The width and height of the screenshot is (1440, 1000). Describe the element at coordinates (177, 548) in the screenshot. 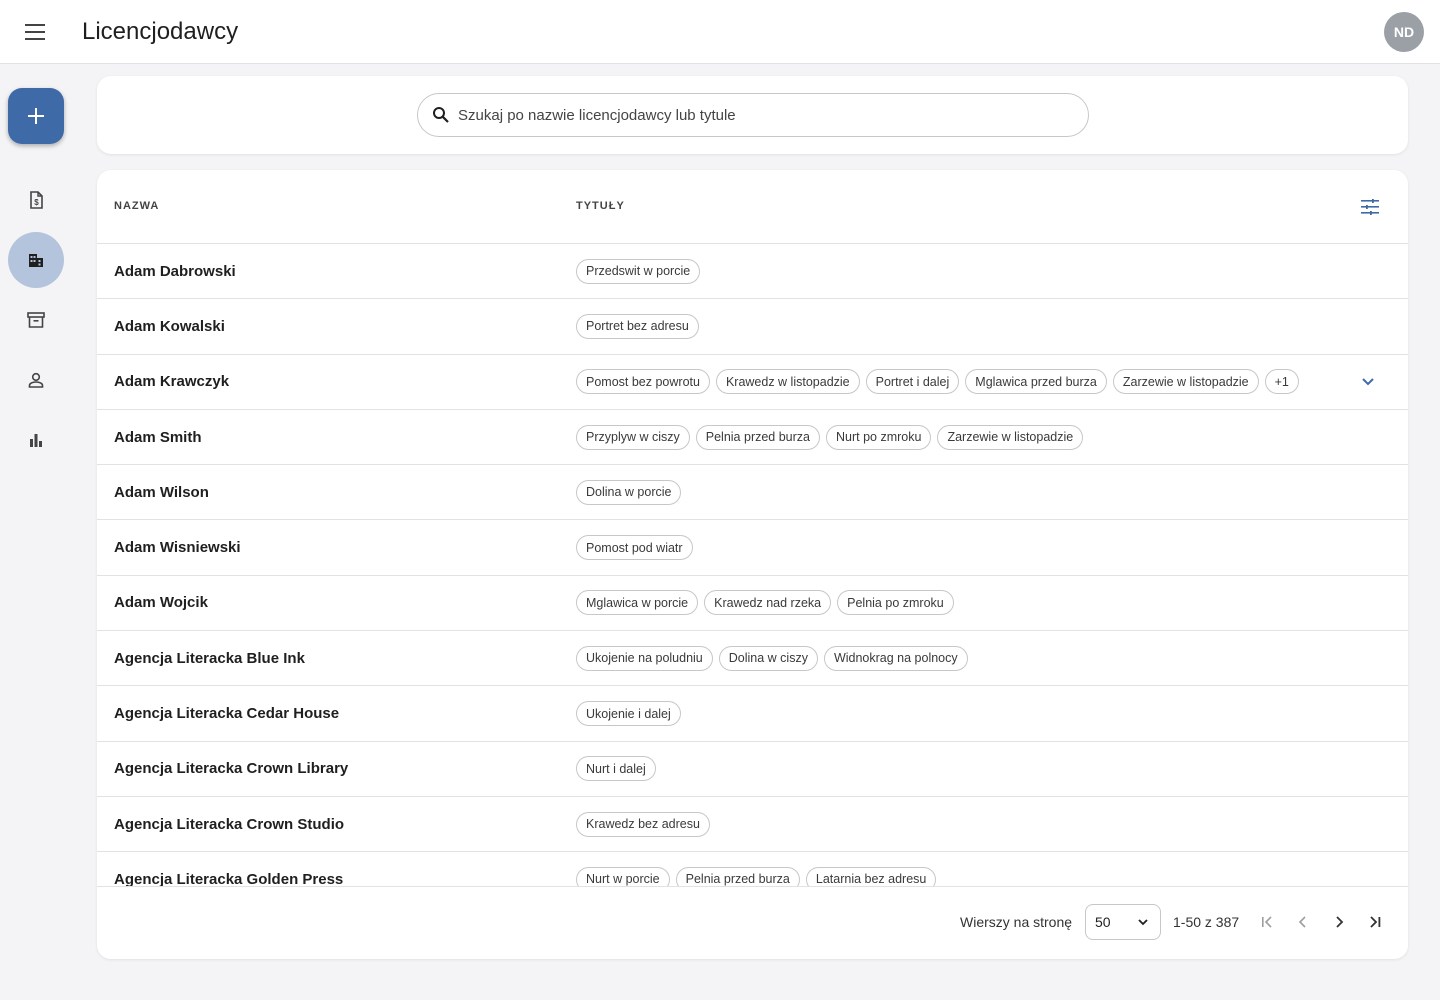

I see `licensor-name: Adam Wisniewski` at that location.